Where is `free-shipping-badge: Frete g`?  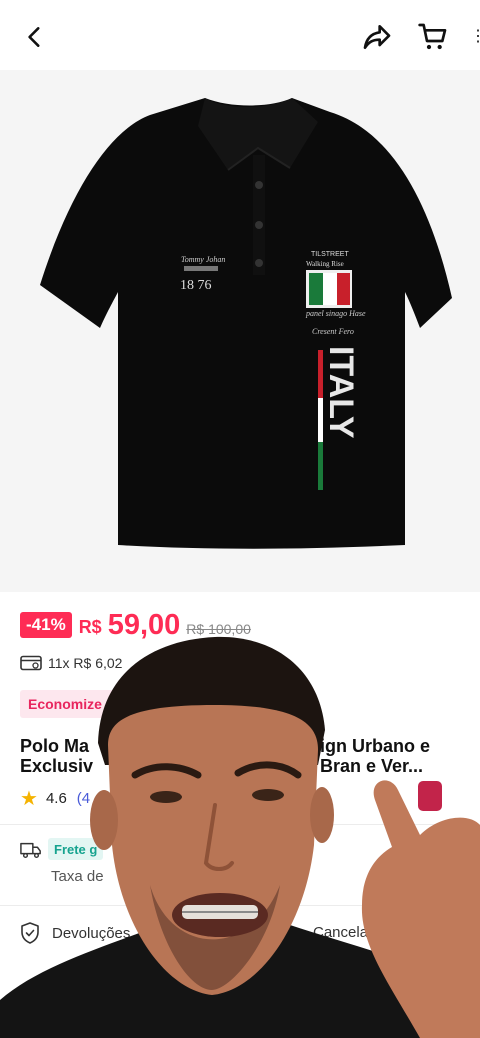 free-shipping-badge: Frete g is located at coordinates (76, 849).